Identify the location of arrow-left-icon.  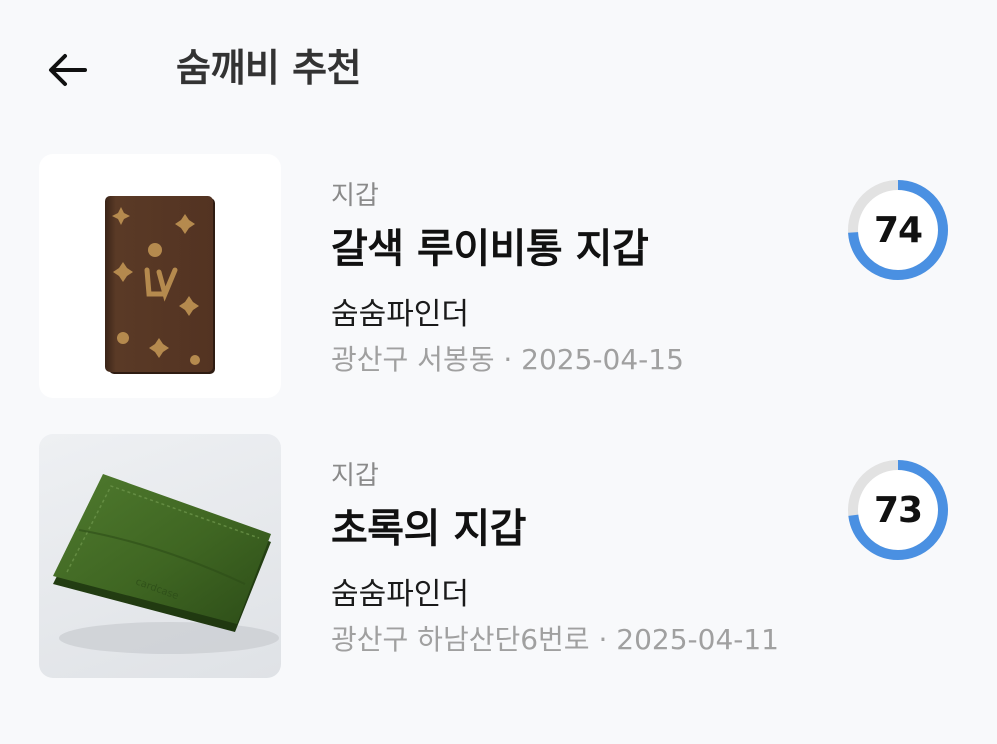
(68, 70).